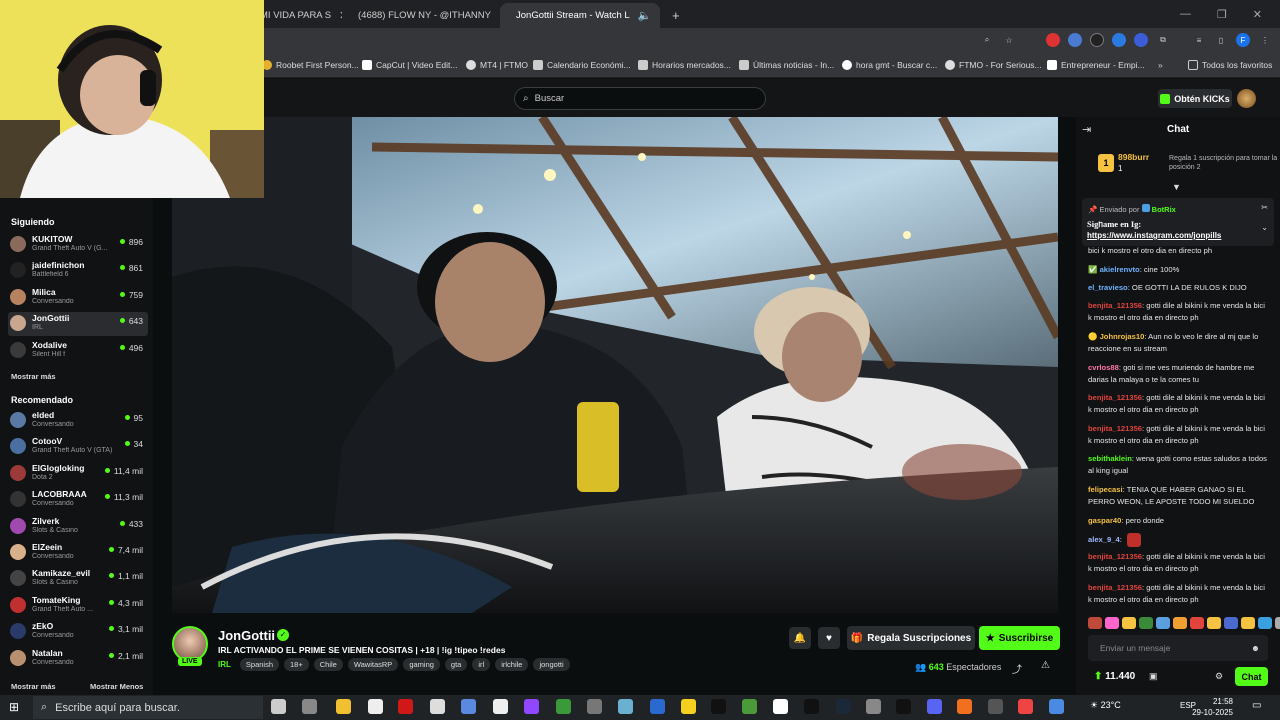 The height and width of the screenshot is (720, 1280). What do you see at coordinates (1153, 676) in the screenshot?
I see `bag-icon: ▣` at bounding box center [1153, 676].